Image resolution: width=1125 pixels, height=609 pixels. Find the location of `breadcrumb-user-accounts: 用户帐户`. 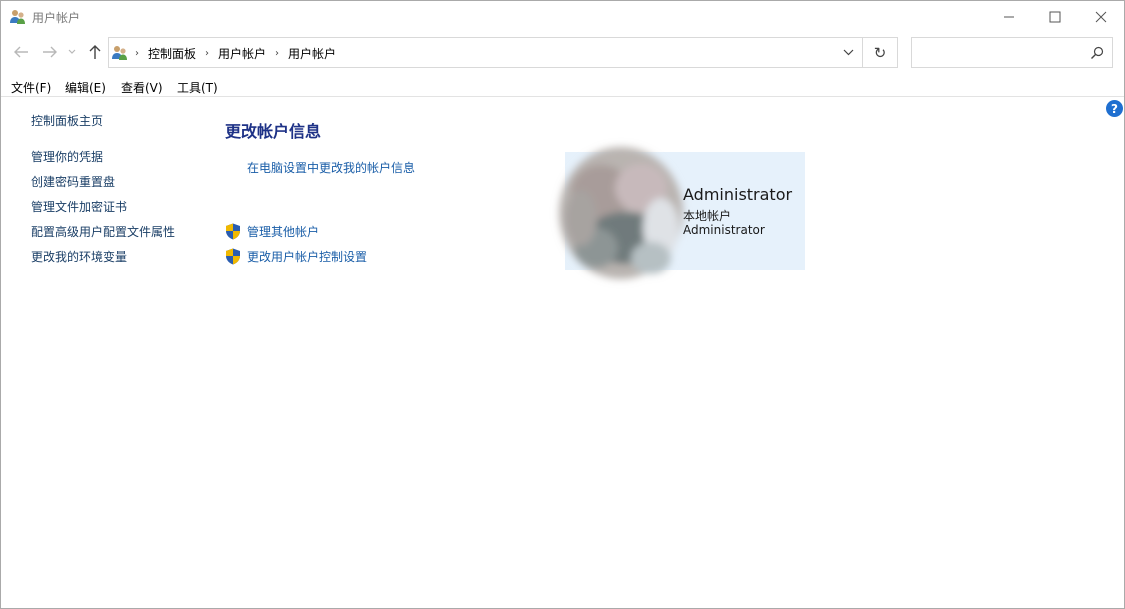

breadcrumb-user-accounts: 用户帐户 is located at coordinates (242, 53).